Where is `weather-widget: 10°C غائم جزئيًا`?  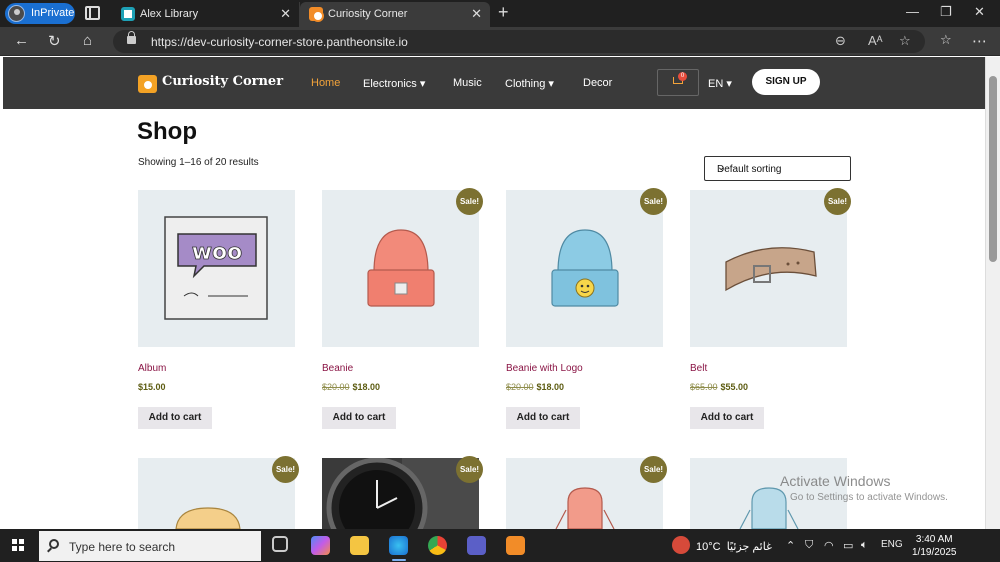 weather-widget: 10°C غائم جزئيًا is located at coordinates (734, 546).